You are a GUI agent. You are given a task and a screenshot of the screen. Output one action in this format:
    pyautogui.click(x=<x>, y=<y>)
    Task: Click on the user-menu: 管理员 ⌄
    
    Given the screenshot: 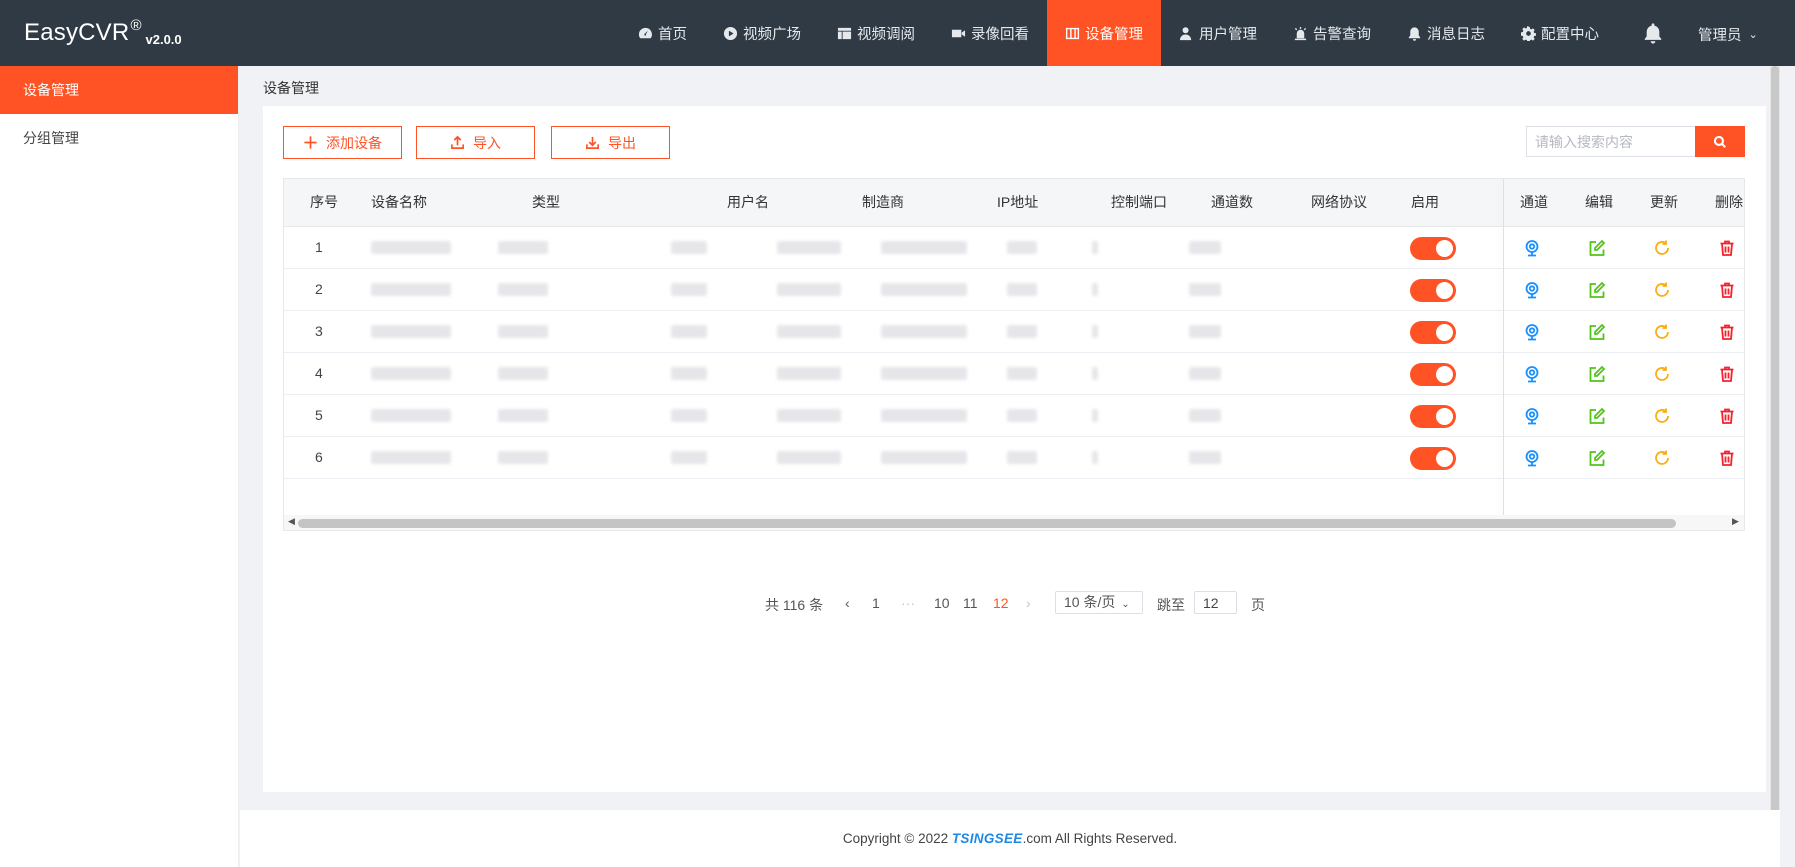 What is the action you would take?
    pyautogui.click(x=1728, y=34)
    